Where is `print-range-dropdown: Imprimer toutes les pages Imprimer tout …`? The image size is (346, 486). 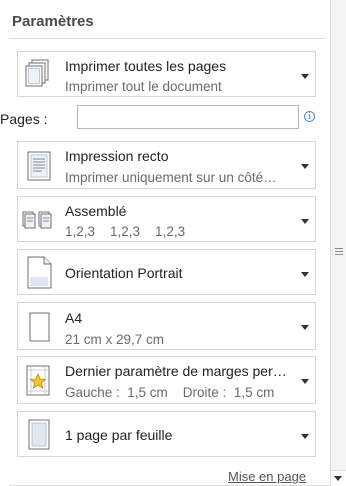
print-range-dropdown: Imprimer toutes les pages Imprimer tout … is located at coordinates (166, 74).